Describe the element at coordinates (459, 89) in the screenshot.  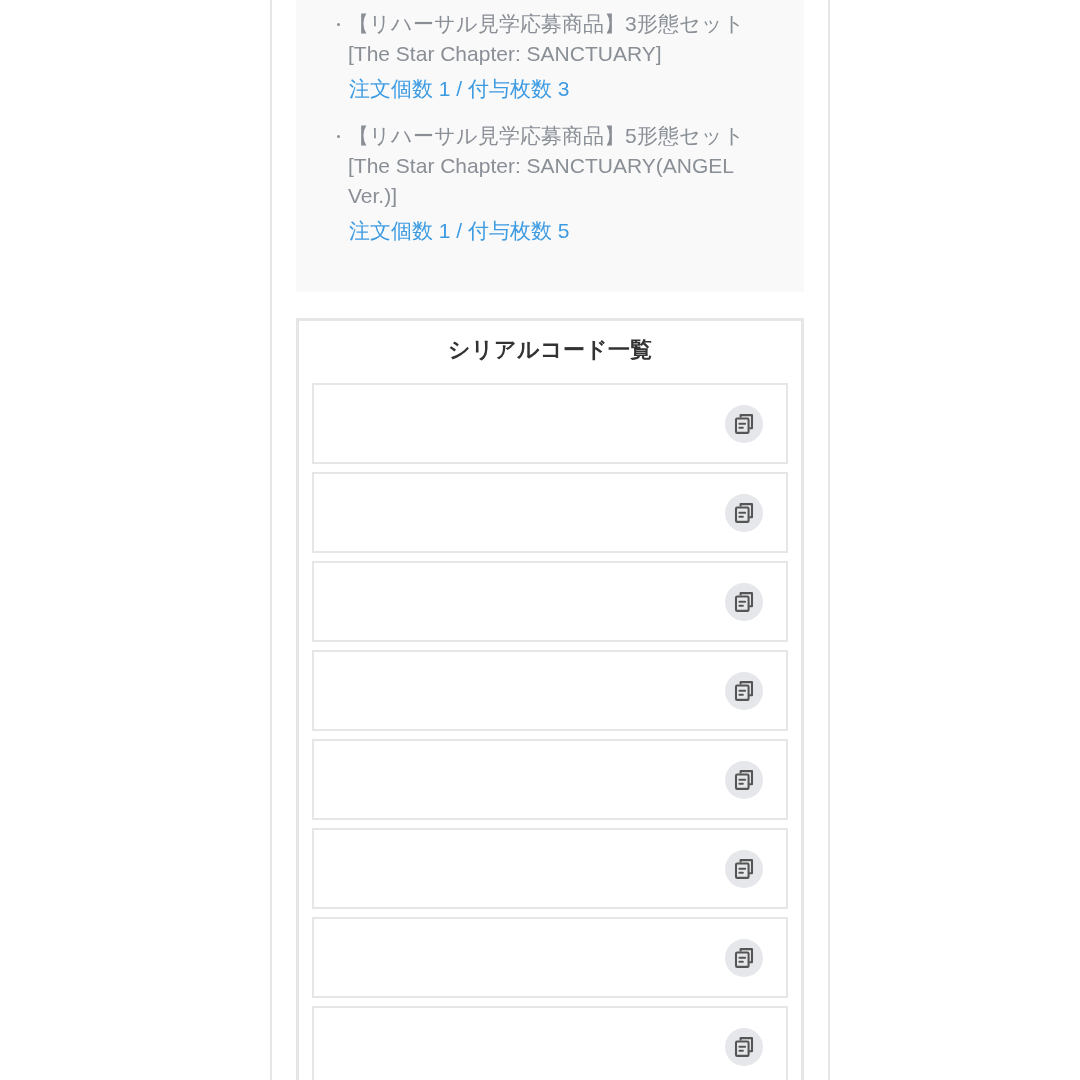
I see `order-count-text: 注文個数 1 / 付与枚数 3` at that location.